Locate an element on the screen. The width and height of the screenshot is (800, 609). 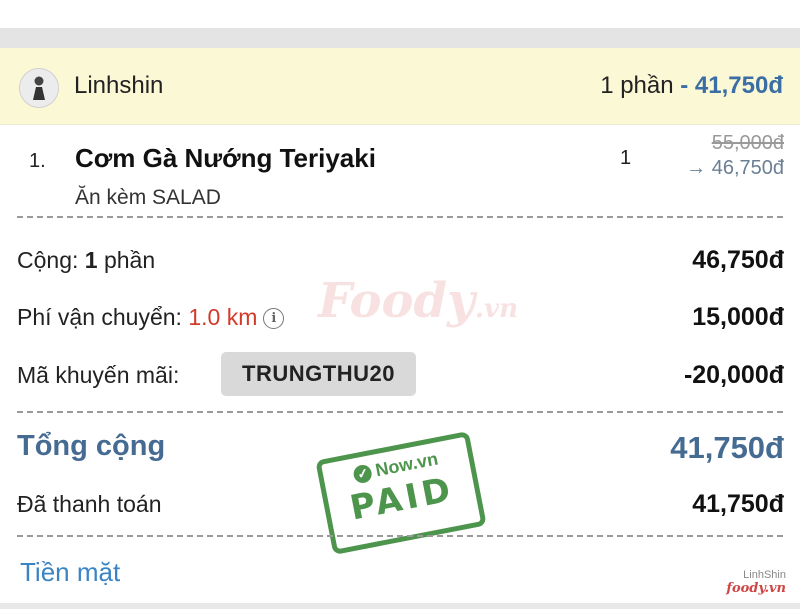
user-order-summary: 1 phần - 41,750đ is located at coordinates (691, 86).